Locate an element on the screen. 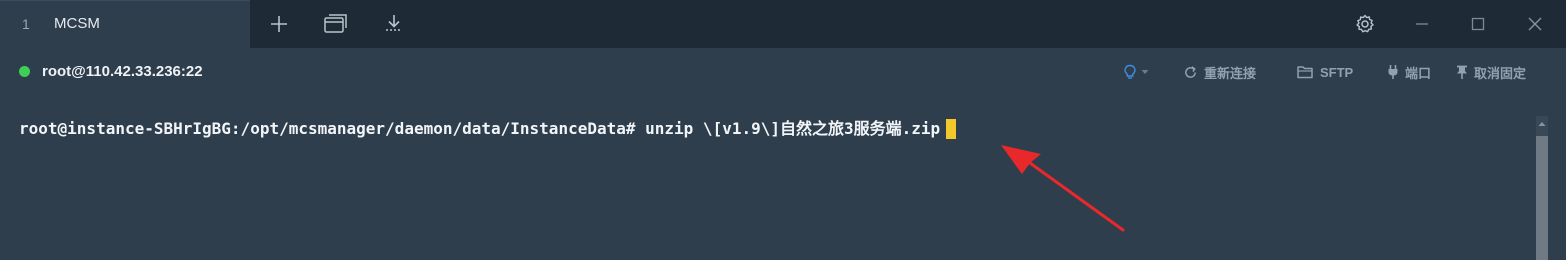 The height and width of the screenshot is (260, 1566). reconnect-button: 重新连接 is located at coordinates (1219, 72).